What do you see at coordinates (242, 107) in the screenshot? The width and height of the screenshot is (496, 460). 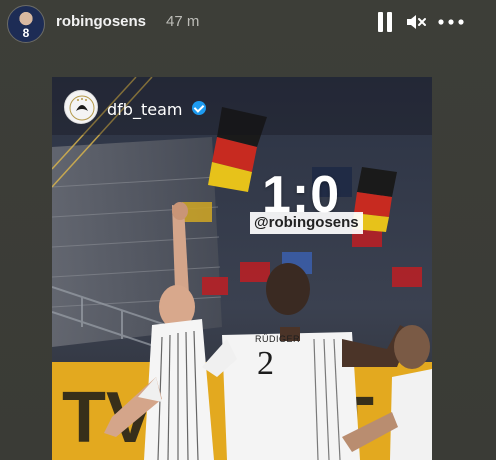 I see `post-header: dfb_team` at bounding box center [242, 107].